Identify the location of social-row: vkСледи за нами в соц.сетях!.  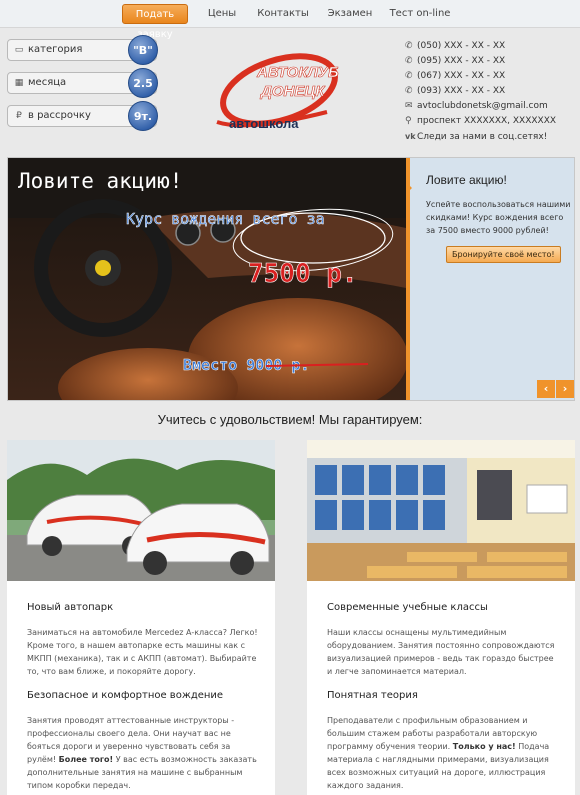
(480, 136).